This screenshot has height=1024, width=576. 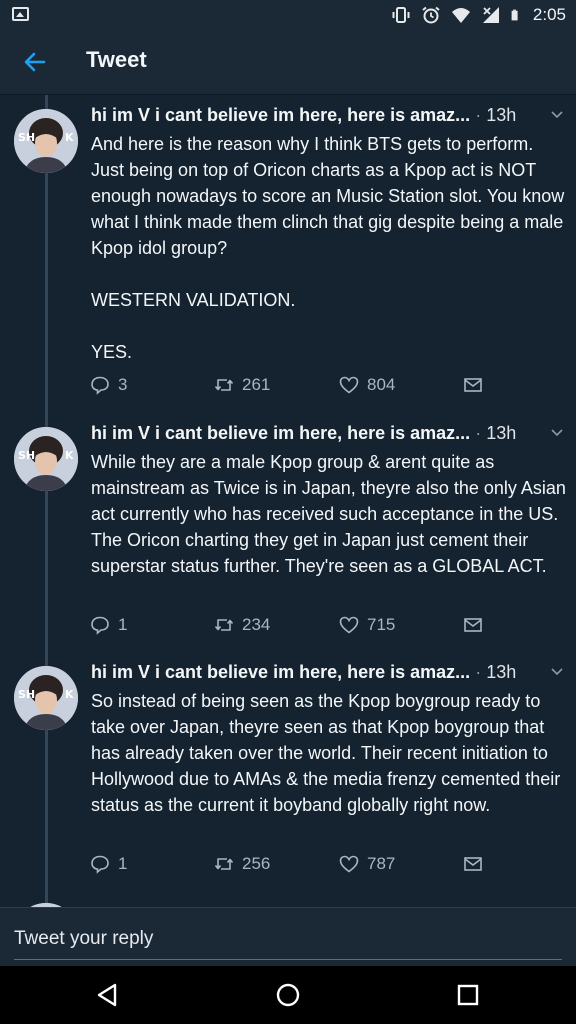 I want to click on like-button: 804, so click(x=367, y=385).